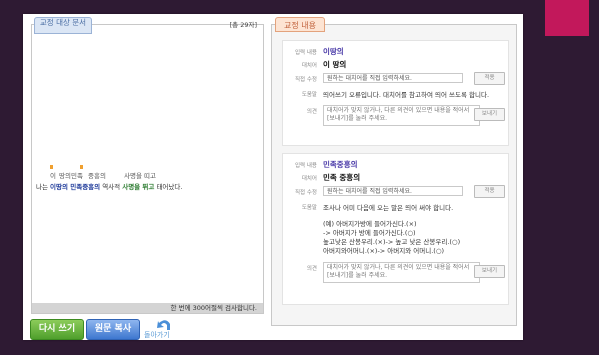 This screenshot has width=599, height=355. What do you see at coordinates (342, 177) in the screenshot?
I see `replace-value: 민족 중흥의` at bounding box center [342, 177].